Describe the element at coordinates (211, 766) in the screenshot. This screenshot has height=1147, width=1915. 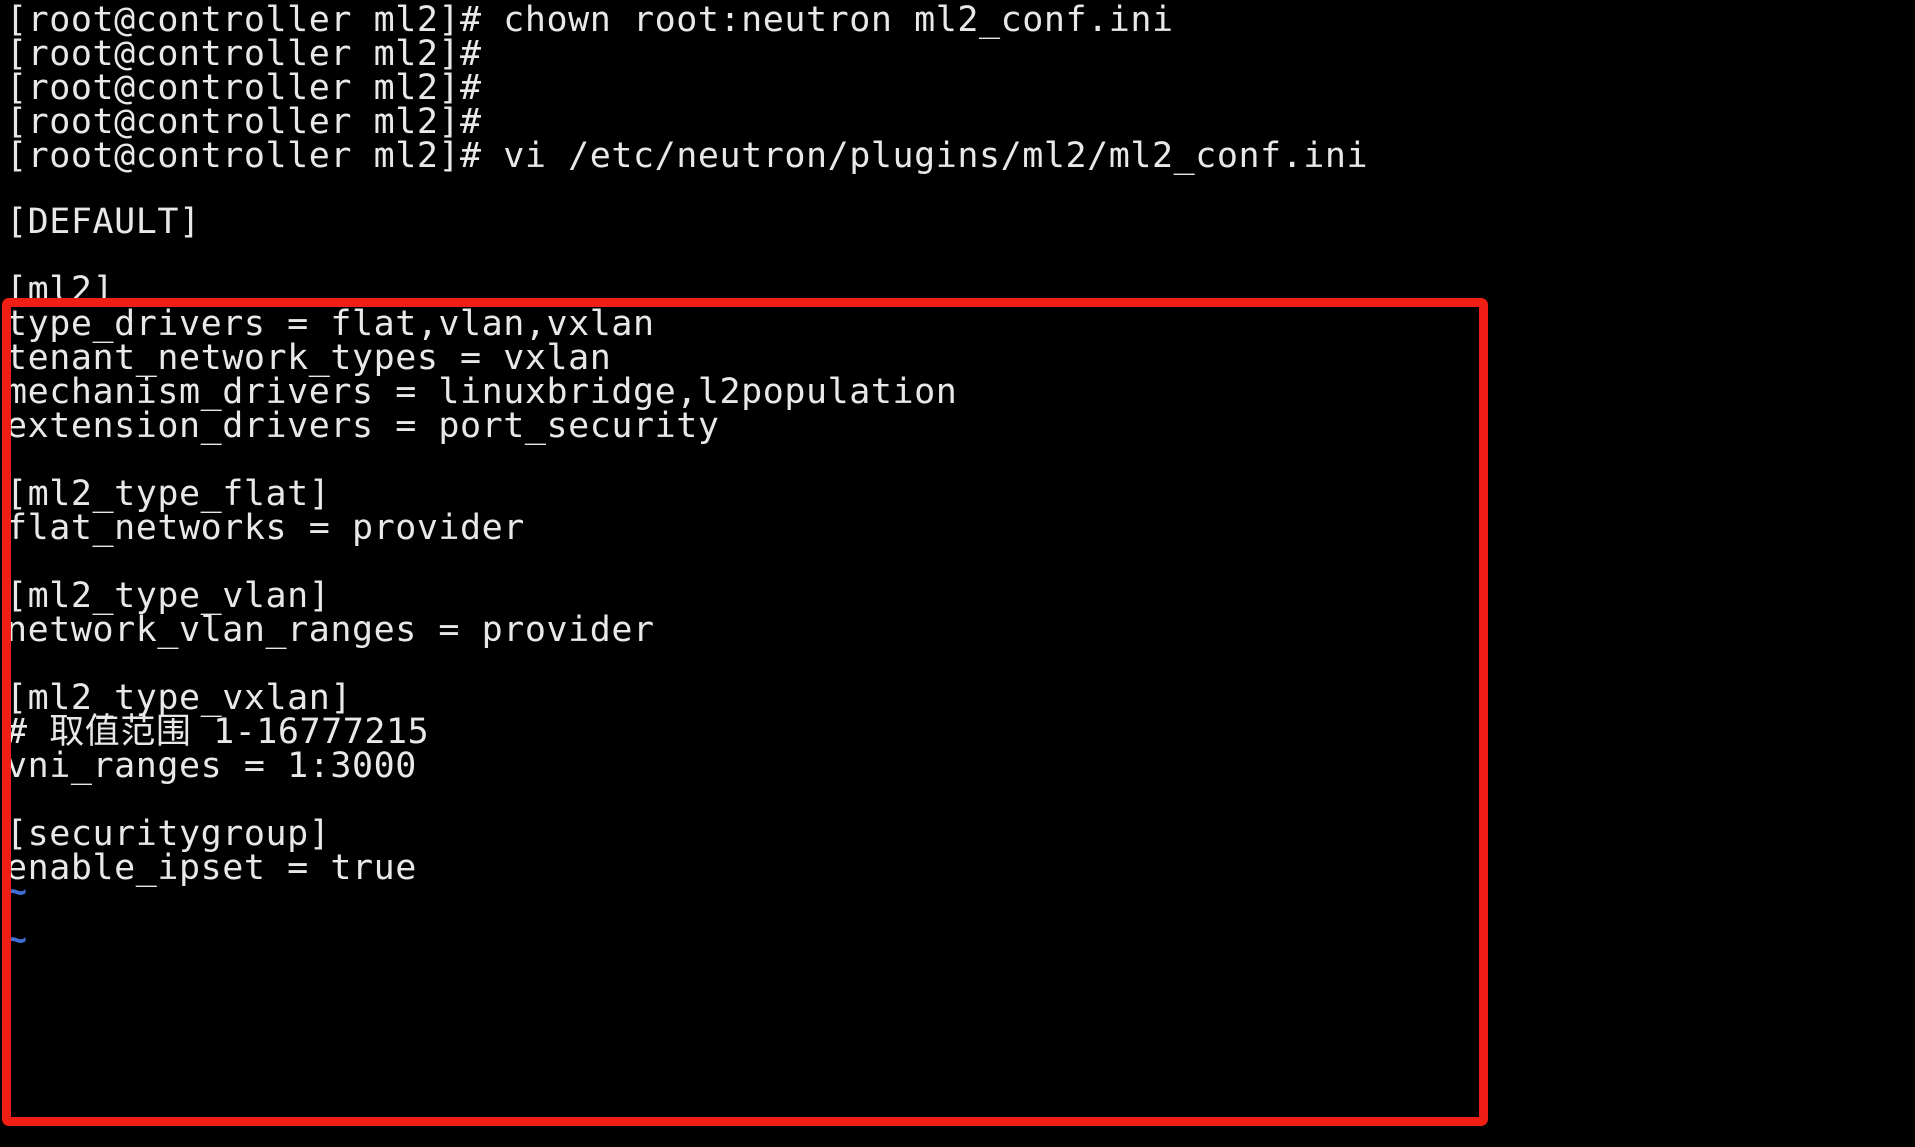
I see `config-line: vni_ranges = 1:3000` at that location.